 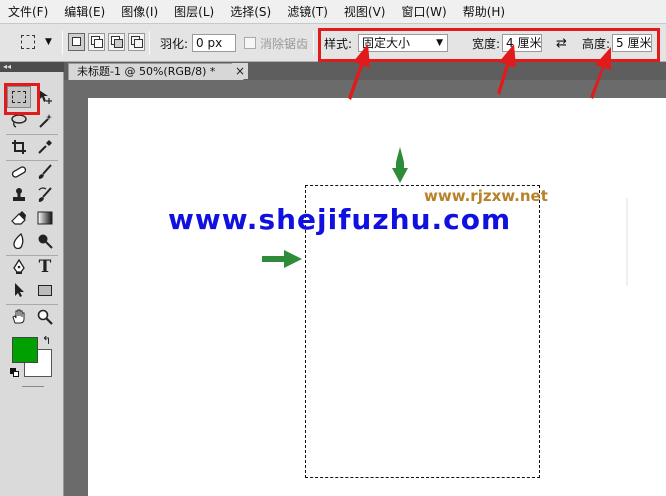 I want to click on eyedropper-tool, so click(x=45, y=147).